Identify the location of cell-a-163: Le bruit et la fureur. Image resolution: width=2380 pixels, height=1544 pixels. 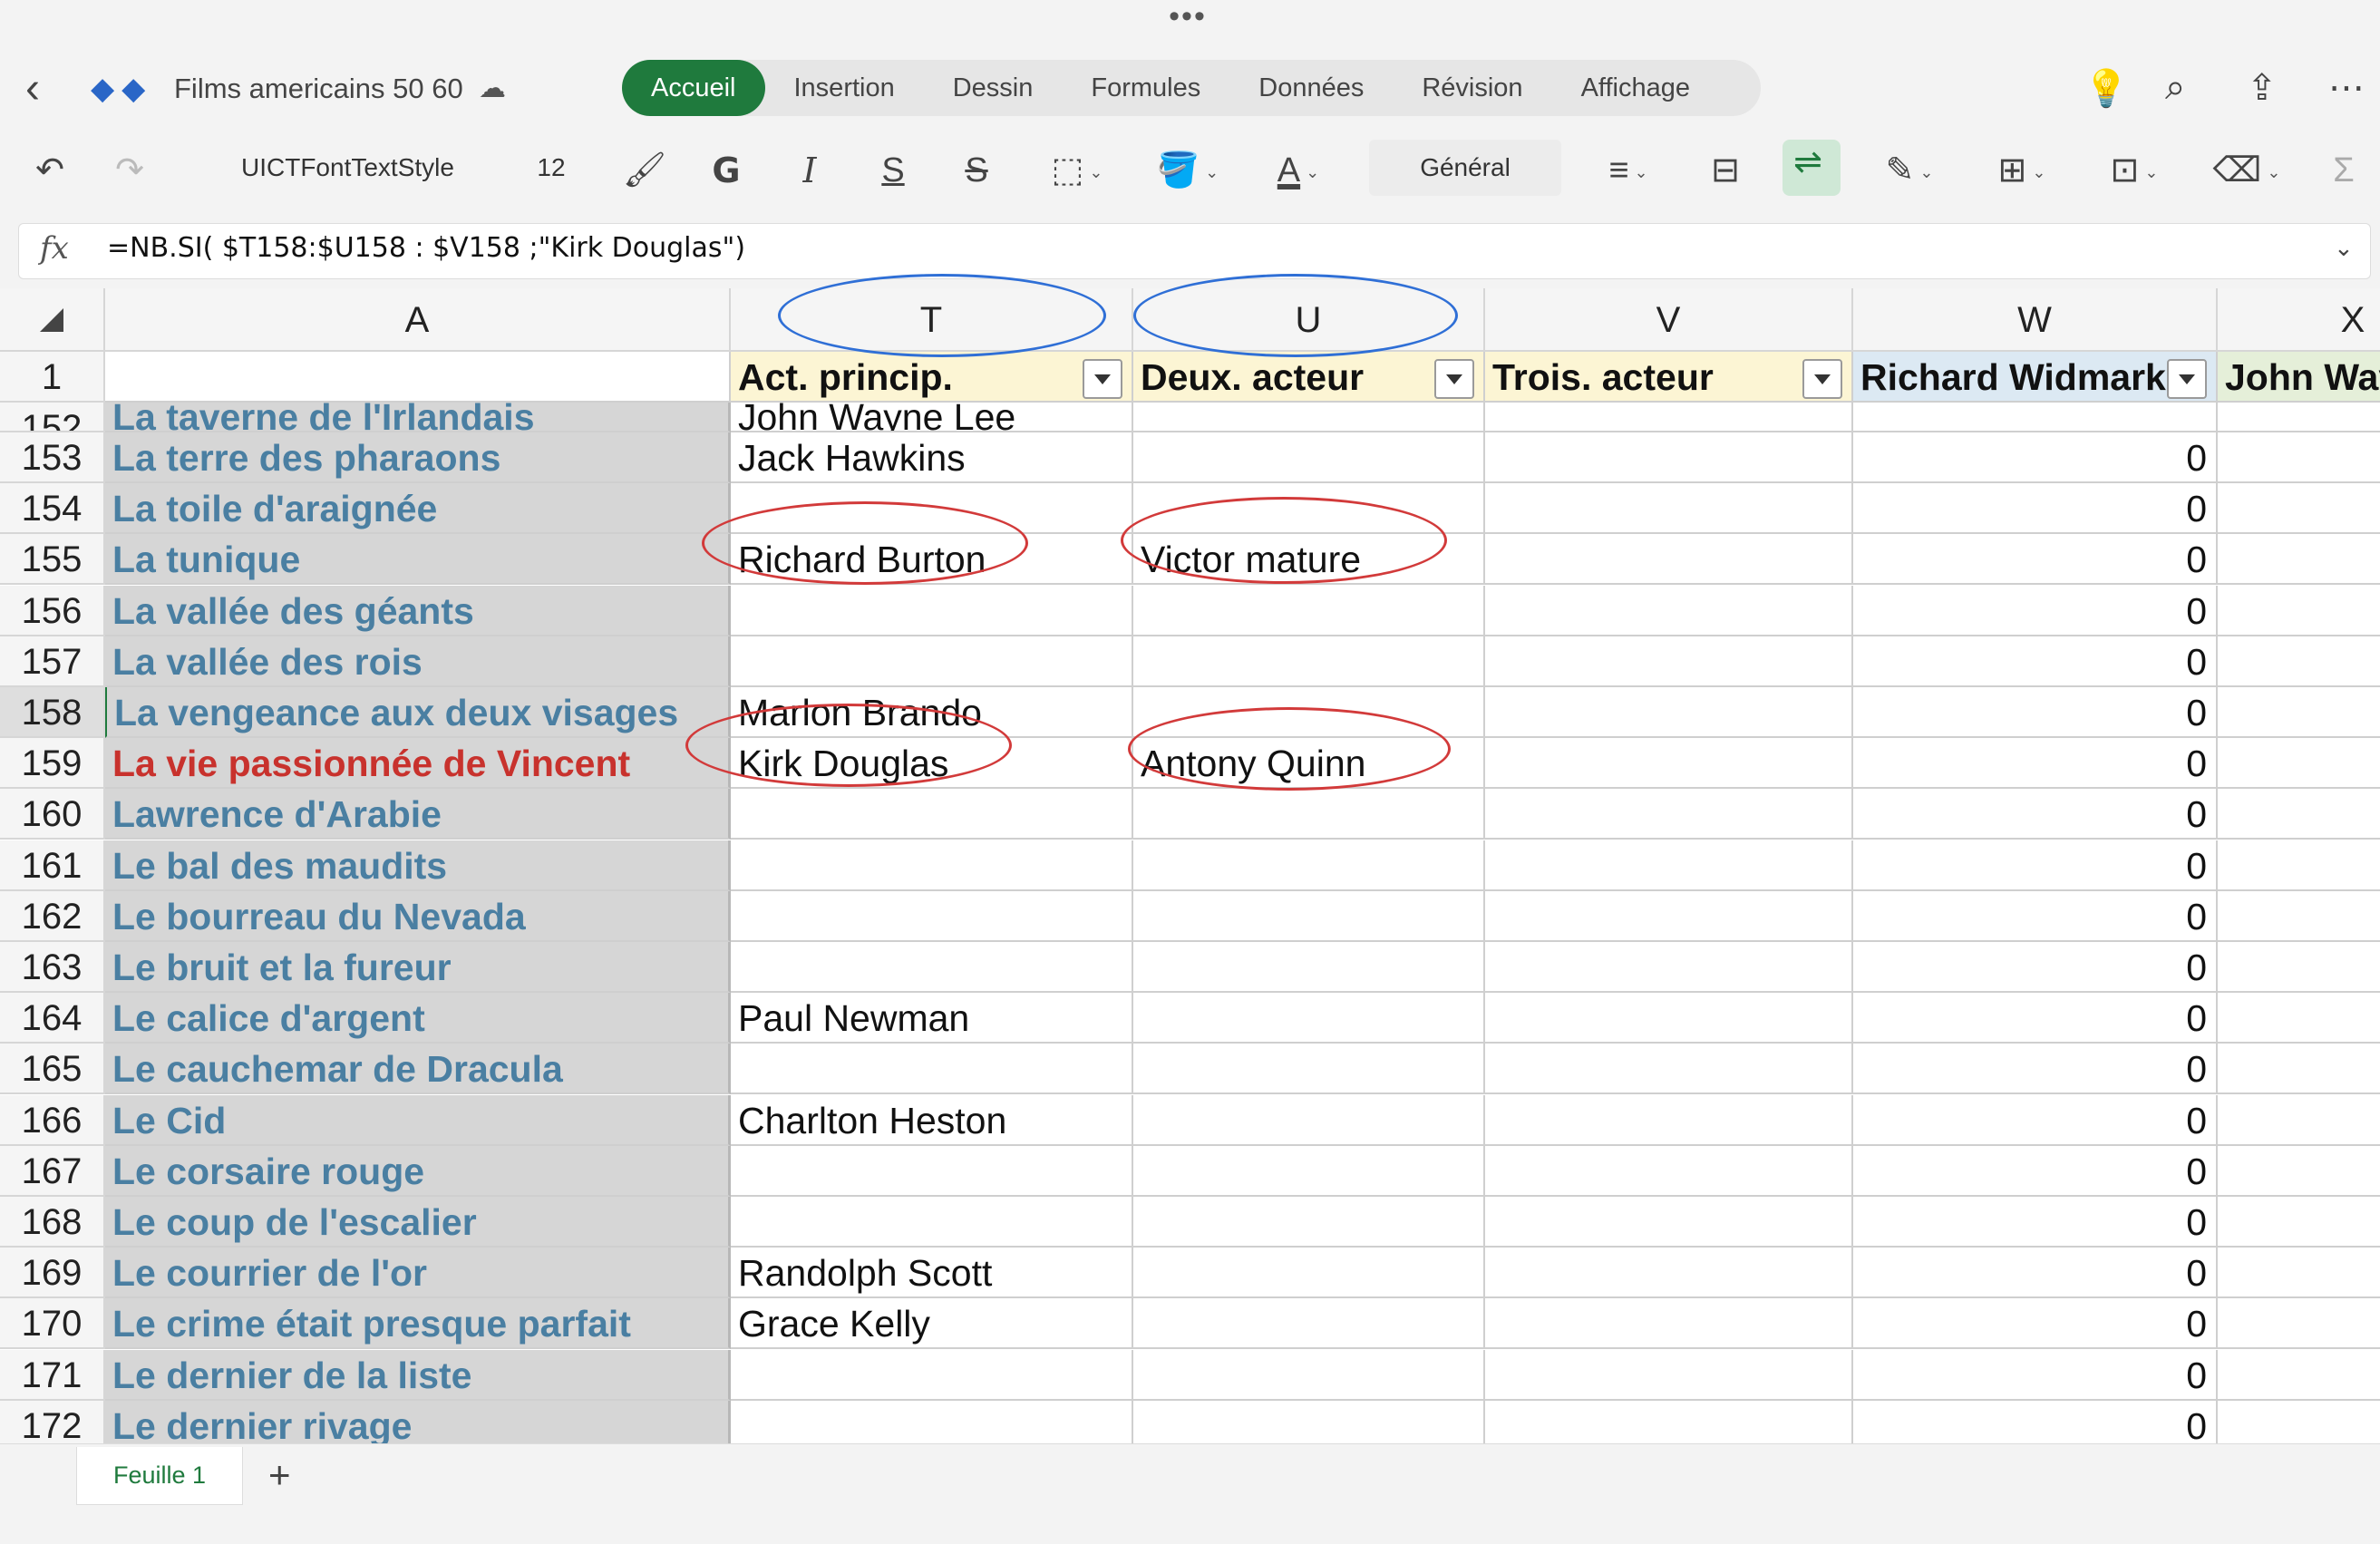
(418, 967).